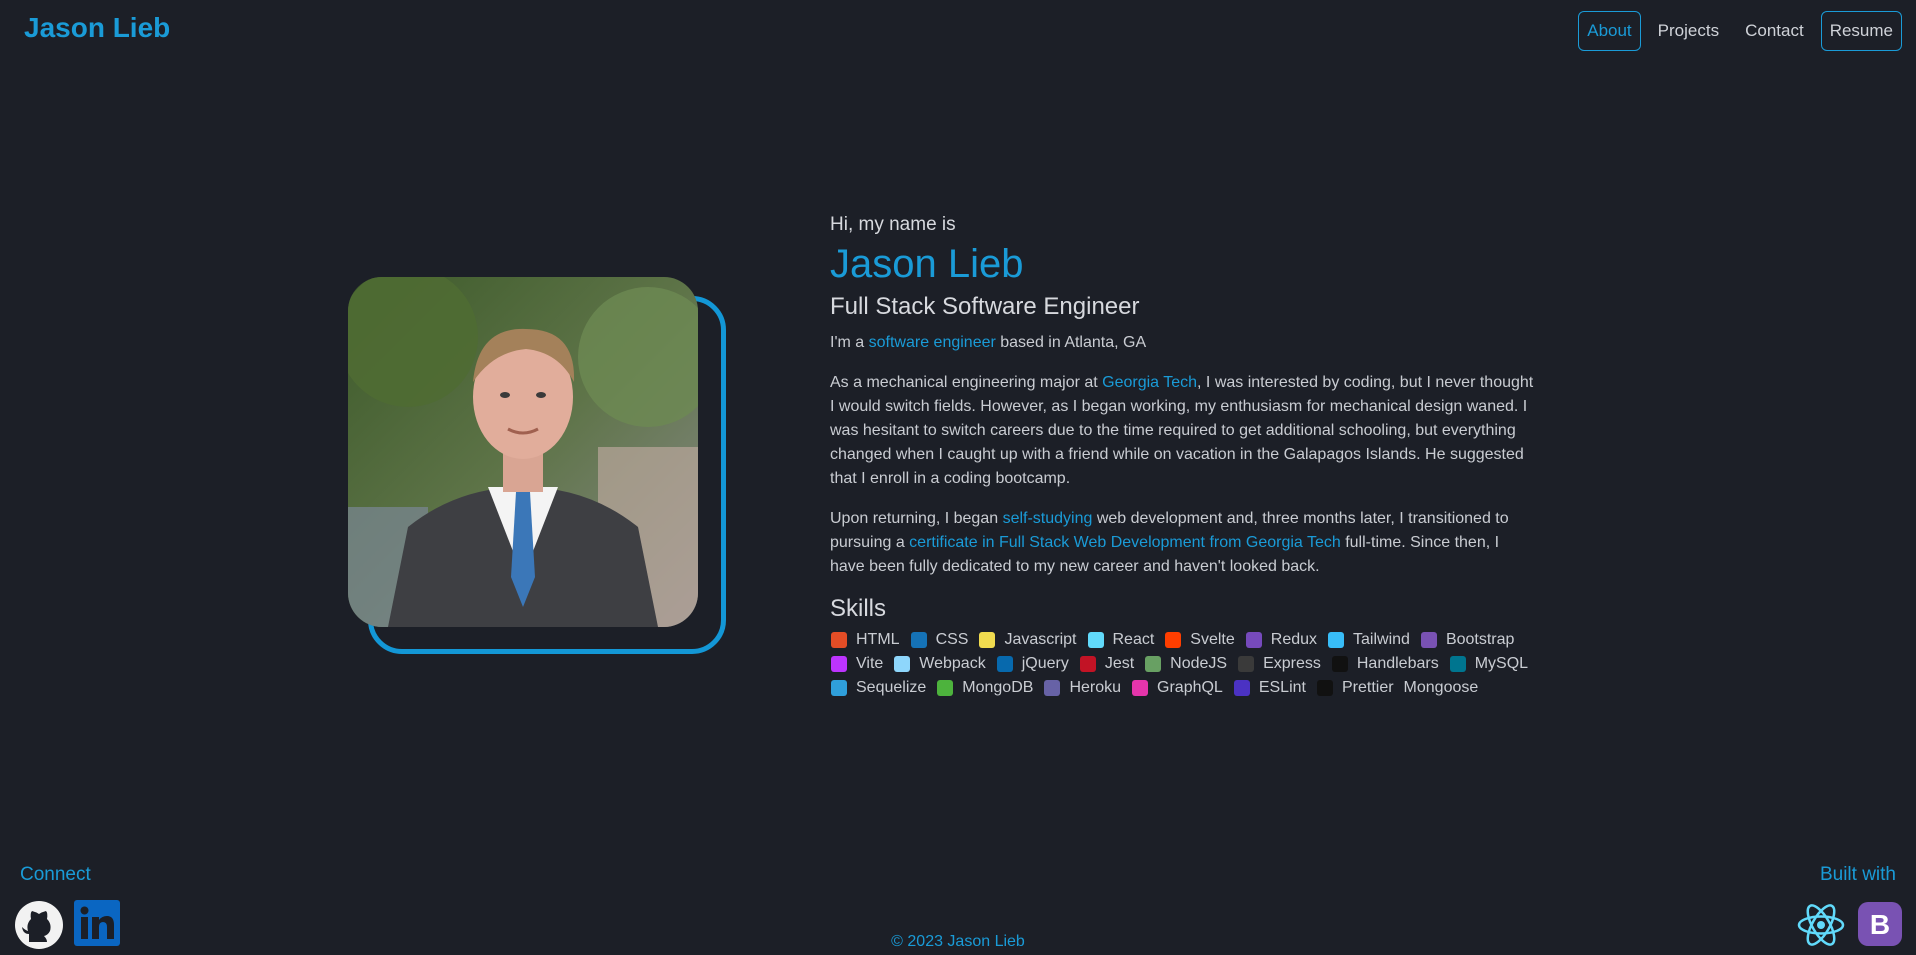  I want to click on sequelize-icon, so click(839, 688).